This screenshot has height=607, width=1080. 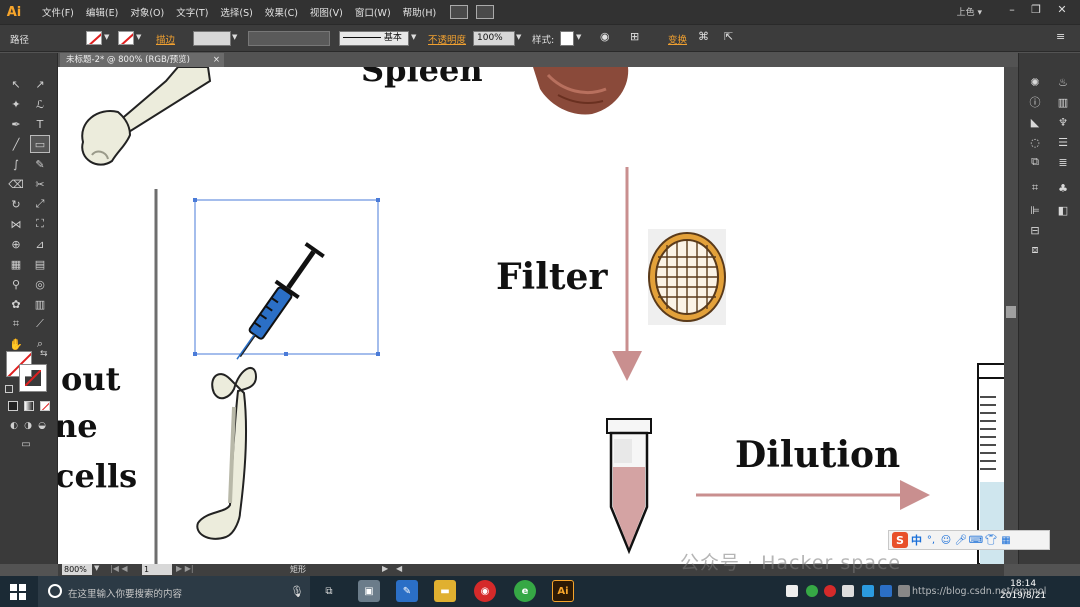 What do you see at coordinates (281, 12) in the screenshot?
I see `menu-effect: 效果(C)` at bounding box center [281, 12].